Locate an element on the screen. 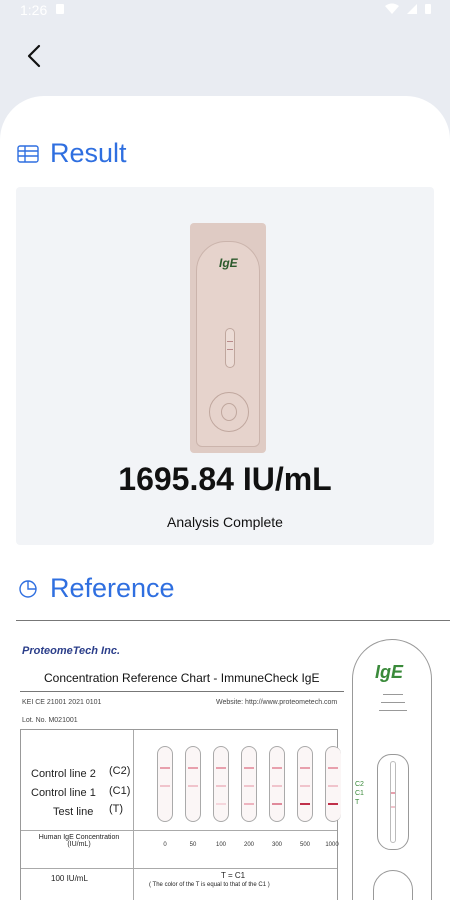 This screenshot has width=450, height=900. kit-label: IgE is located at coordinates (228, 263).